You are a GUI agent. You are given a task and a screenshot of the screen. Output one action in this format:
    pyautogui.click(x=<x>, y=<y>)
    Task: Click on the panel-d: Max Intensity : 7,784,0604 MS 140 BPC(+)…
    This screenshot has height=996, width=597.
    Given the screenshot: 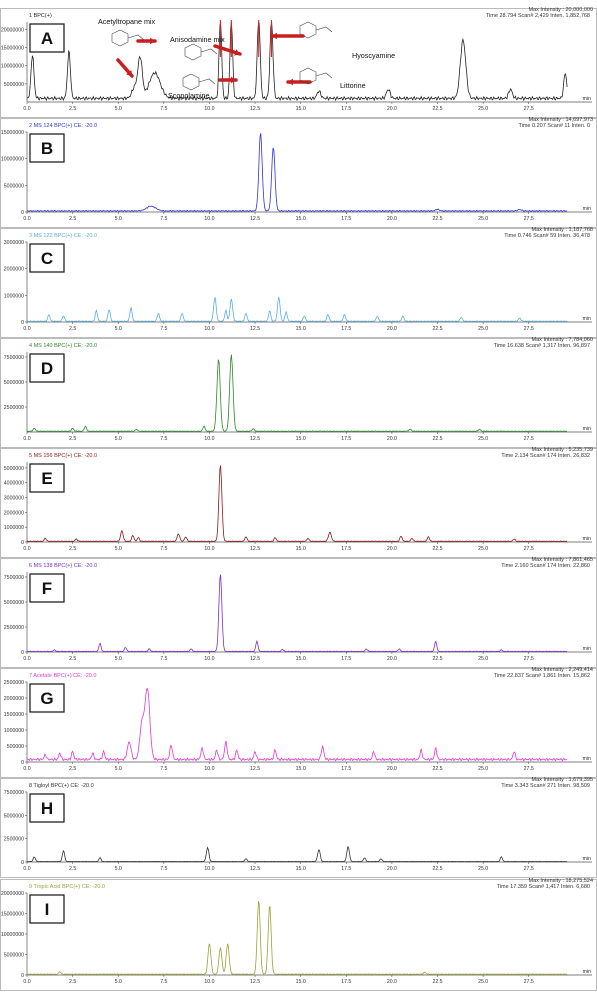 What is the action you would take?
    pyautogui.click(x=298, y=392)
    